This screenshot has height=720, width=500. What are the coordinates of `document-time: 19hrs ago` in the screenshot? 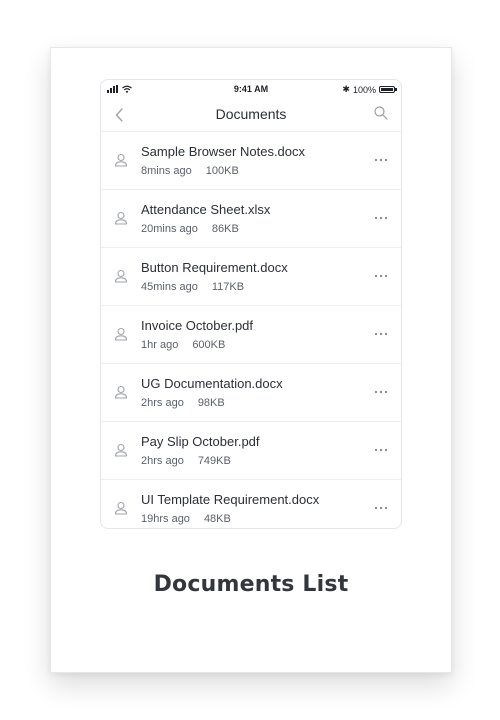 It's located at (165, 519).